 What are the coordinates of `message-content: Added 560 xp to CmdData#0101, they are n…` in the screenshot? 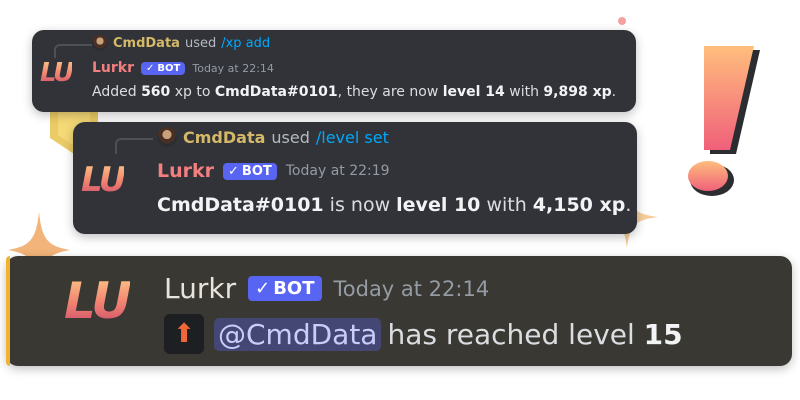 It's located at (354, 92).